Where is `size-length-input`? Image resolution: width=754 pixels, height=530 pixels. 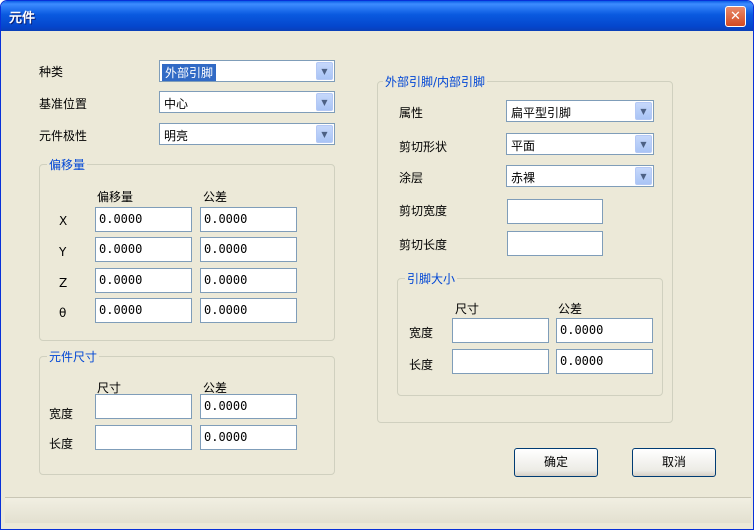 size-length-input is located at coordinates (143, 437).